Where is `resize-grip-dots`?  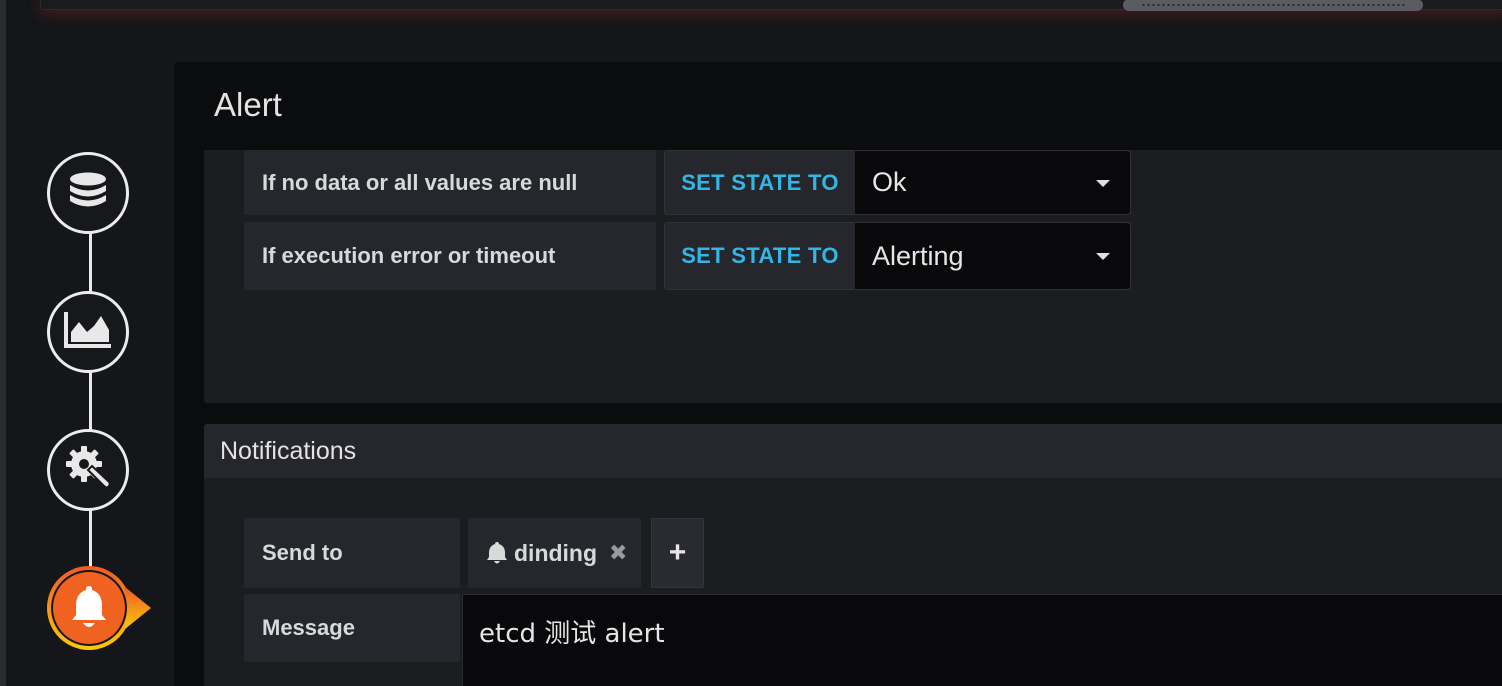 resize-grip-dots is located at coordinates (1273, 5).